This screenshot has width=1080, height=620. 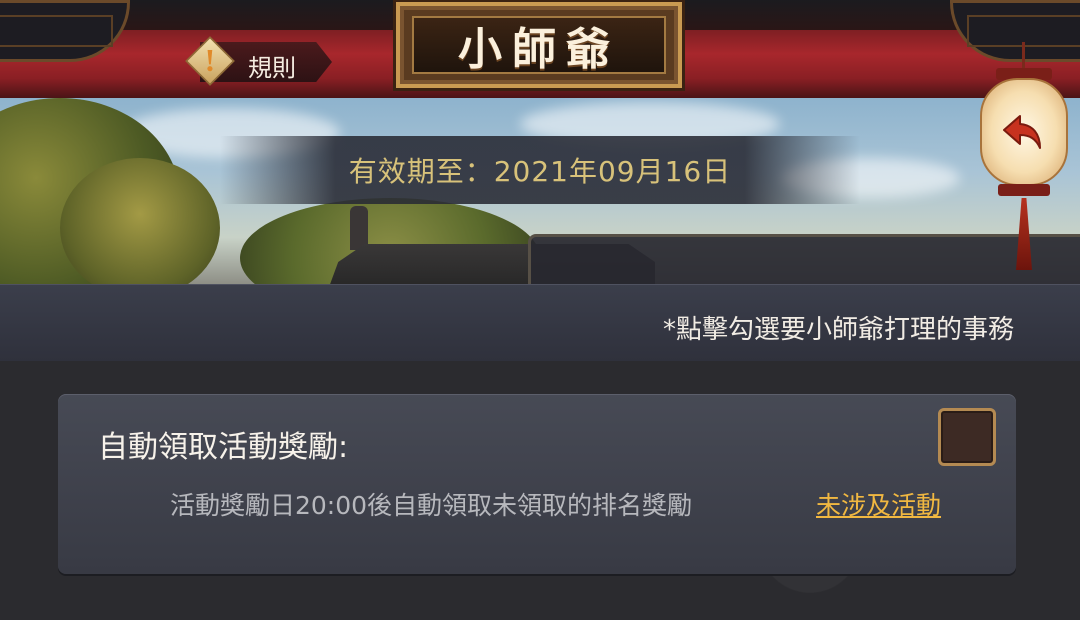 I want to click on lantern-body, so click(x=1024, y=132).